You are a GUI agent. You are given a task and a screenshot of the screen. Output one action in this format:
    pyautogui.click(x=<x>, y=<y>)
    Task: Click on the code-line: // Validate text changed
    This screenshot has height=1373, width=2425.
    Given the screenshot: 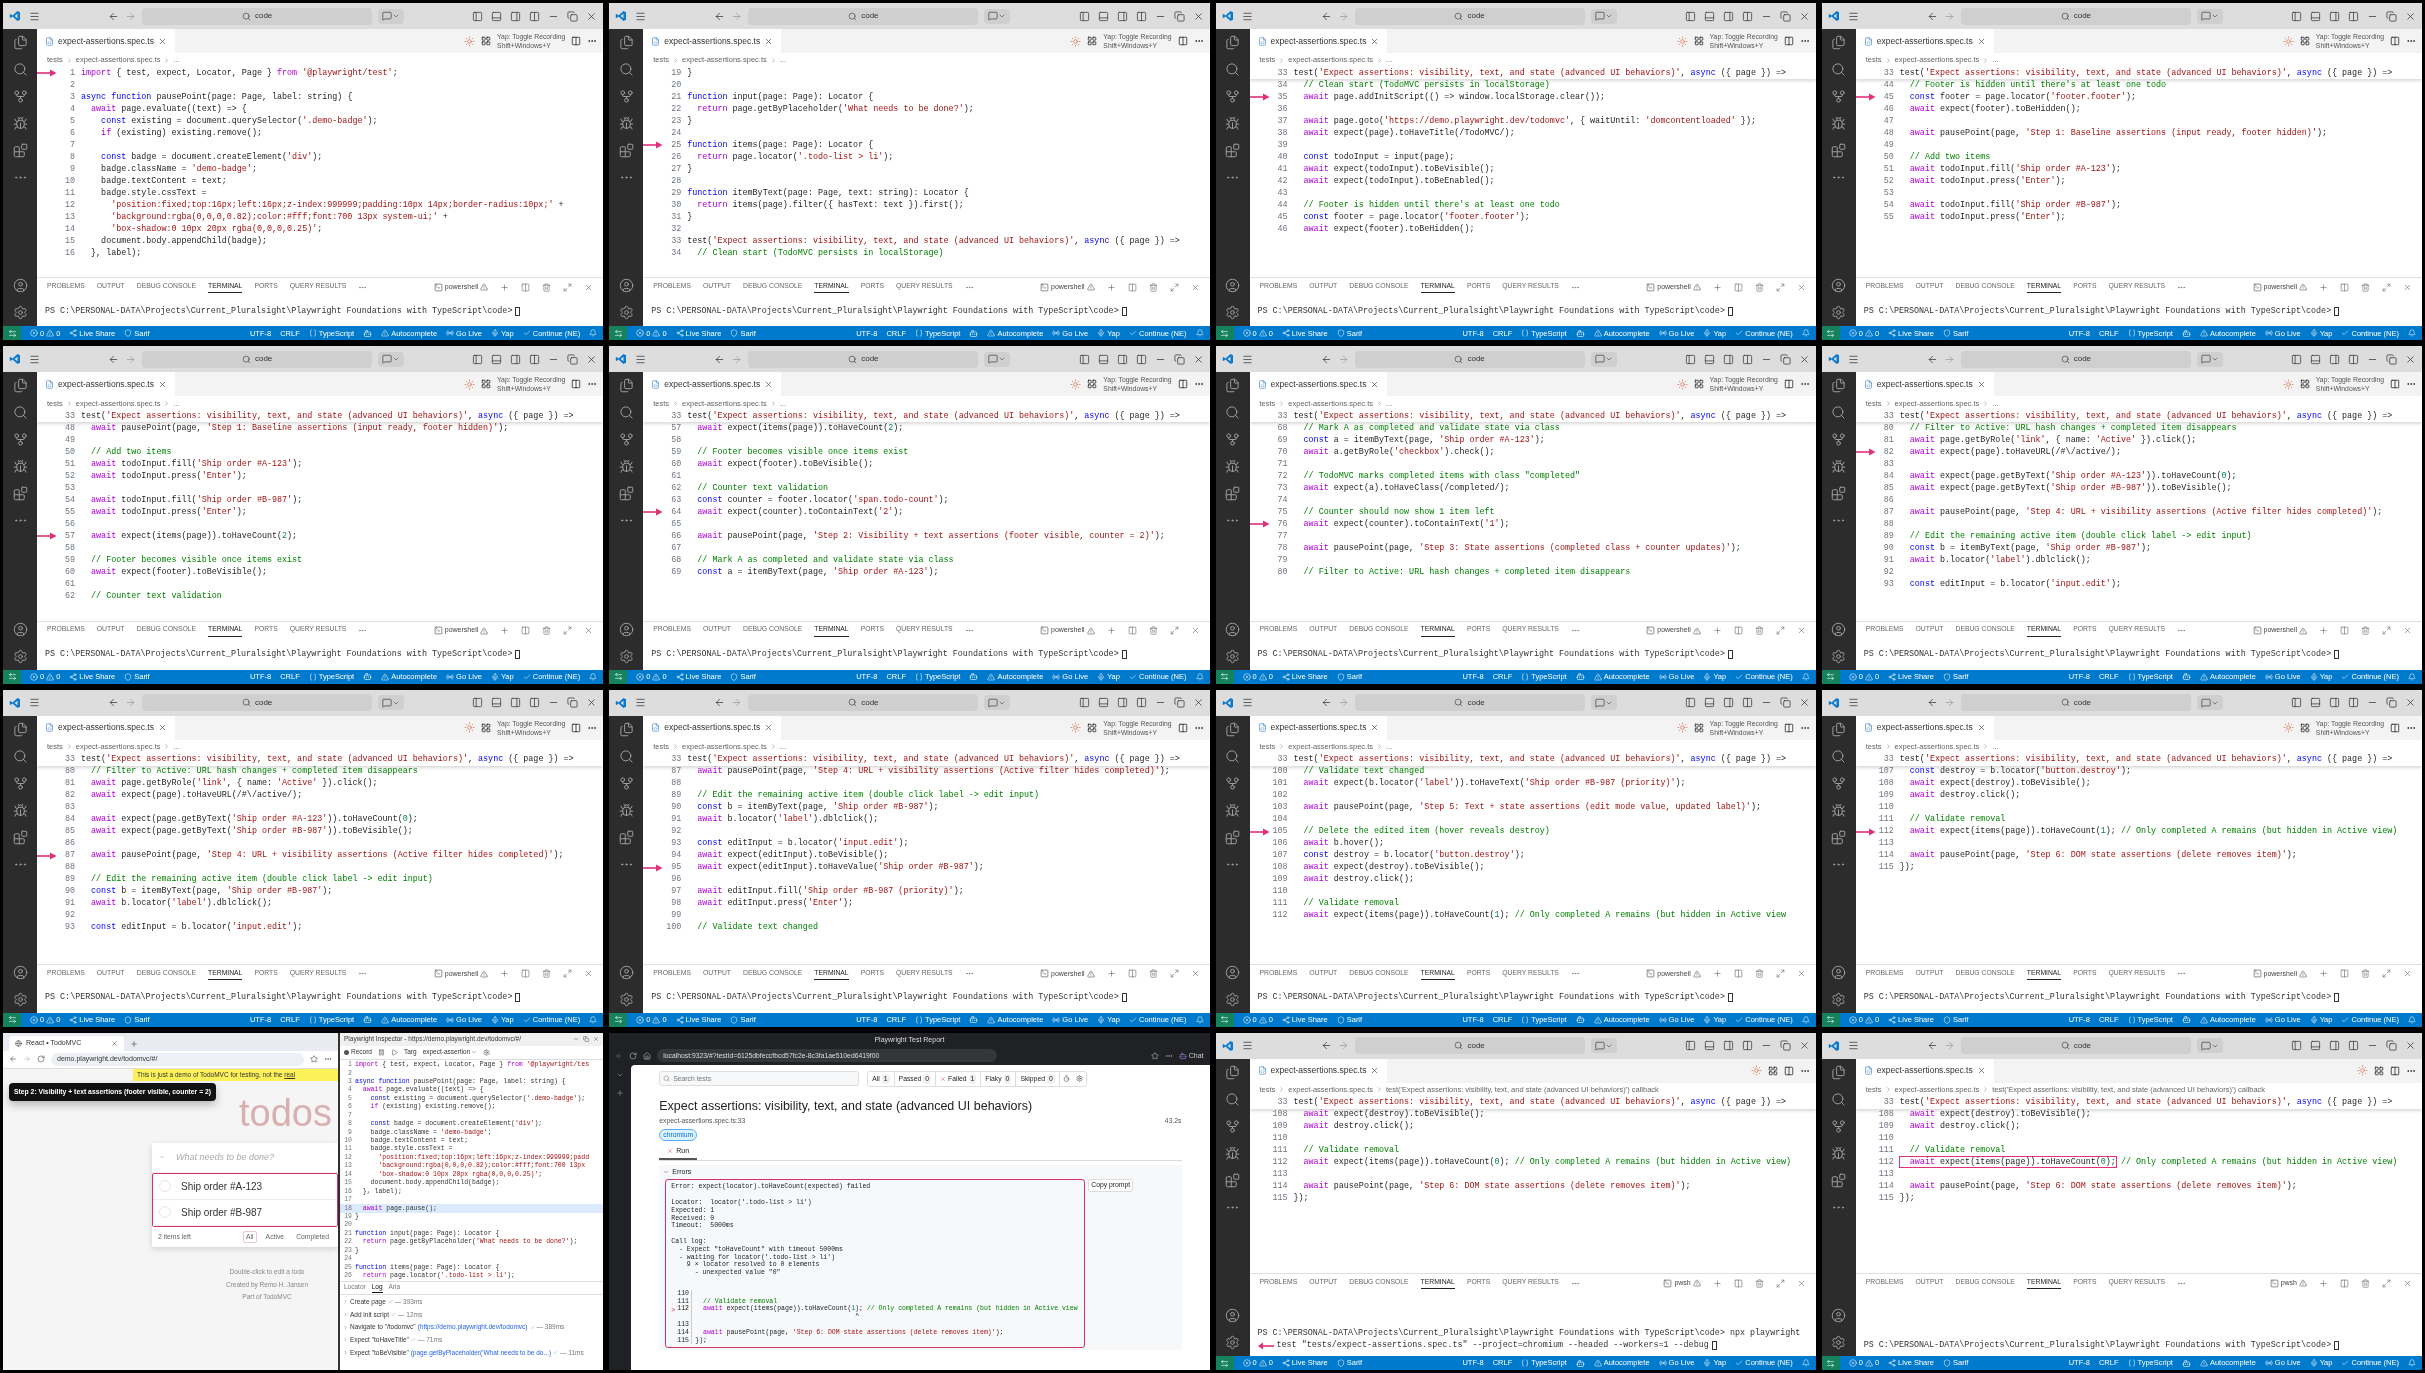 What is the action you would take?
    pyautogui.click(x=757, y=927)
    